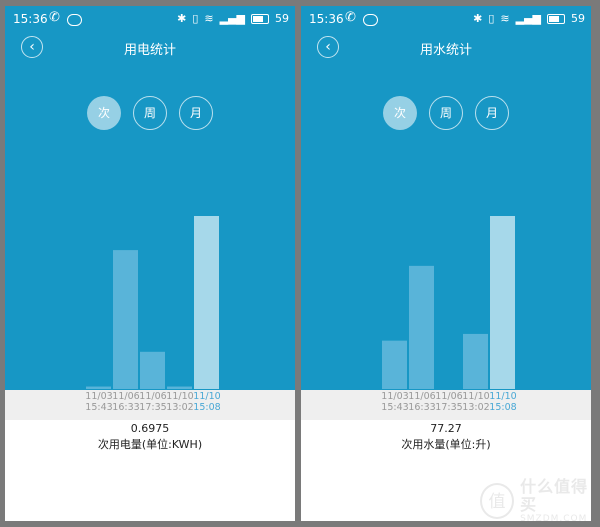  What do you see at coordinates (150, 444) in the screenshot?
I see `usage-unit-label: 次用电量(单位:KWH)` at bounding box center [150, 444].